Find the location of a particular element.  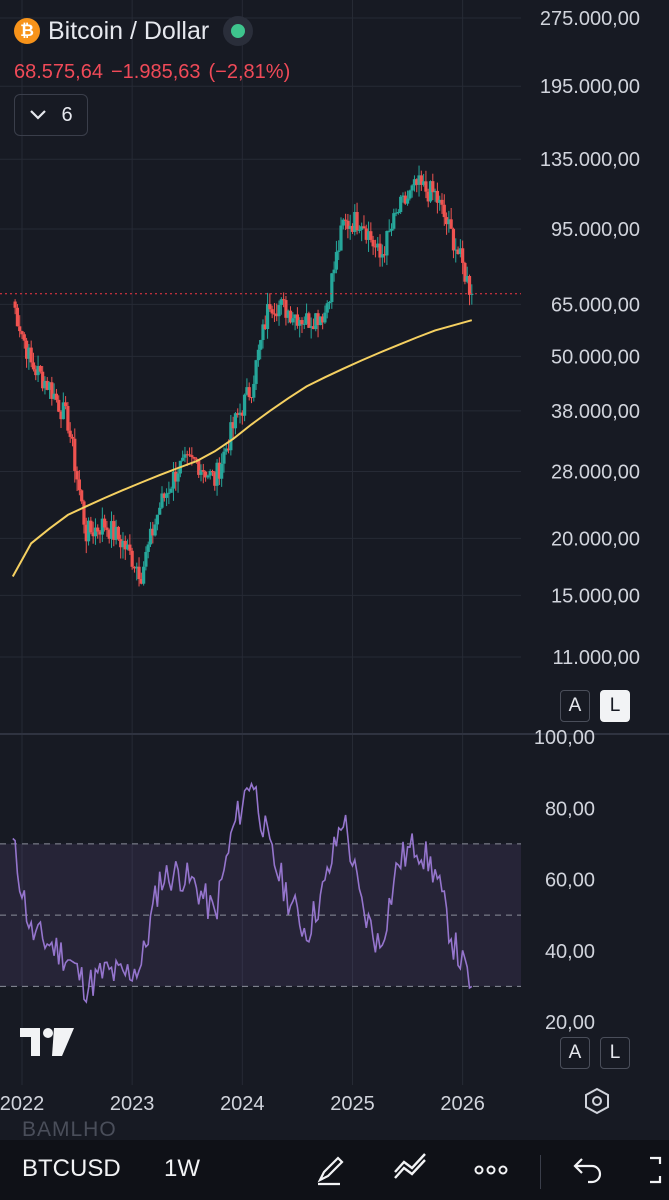

rsi-auto-scale-button: A is located at coordinates (575, 1053).